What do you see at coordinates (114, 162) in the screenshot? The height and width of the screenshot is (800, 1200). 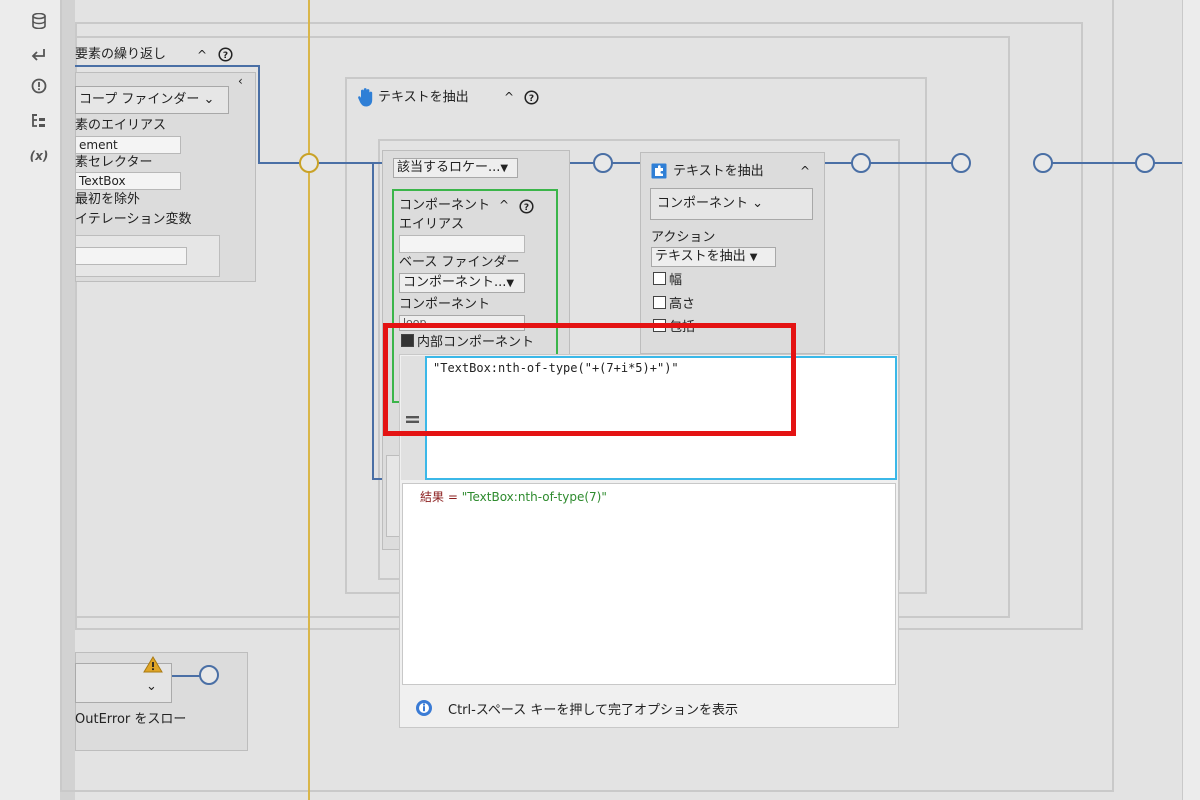 I see `selector-label: 素セレクター` at bounding box center [114, 162].